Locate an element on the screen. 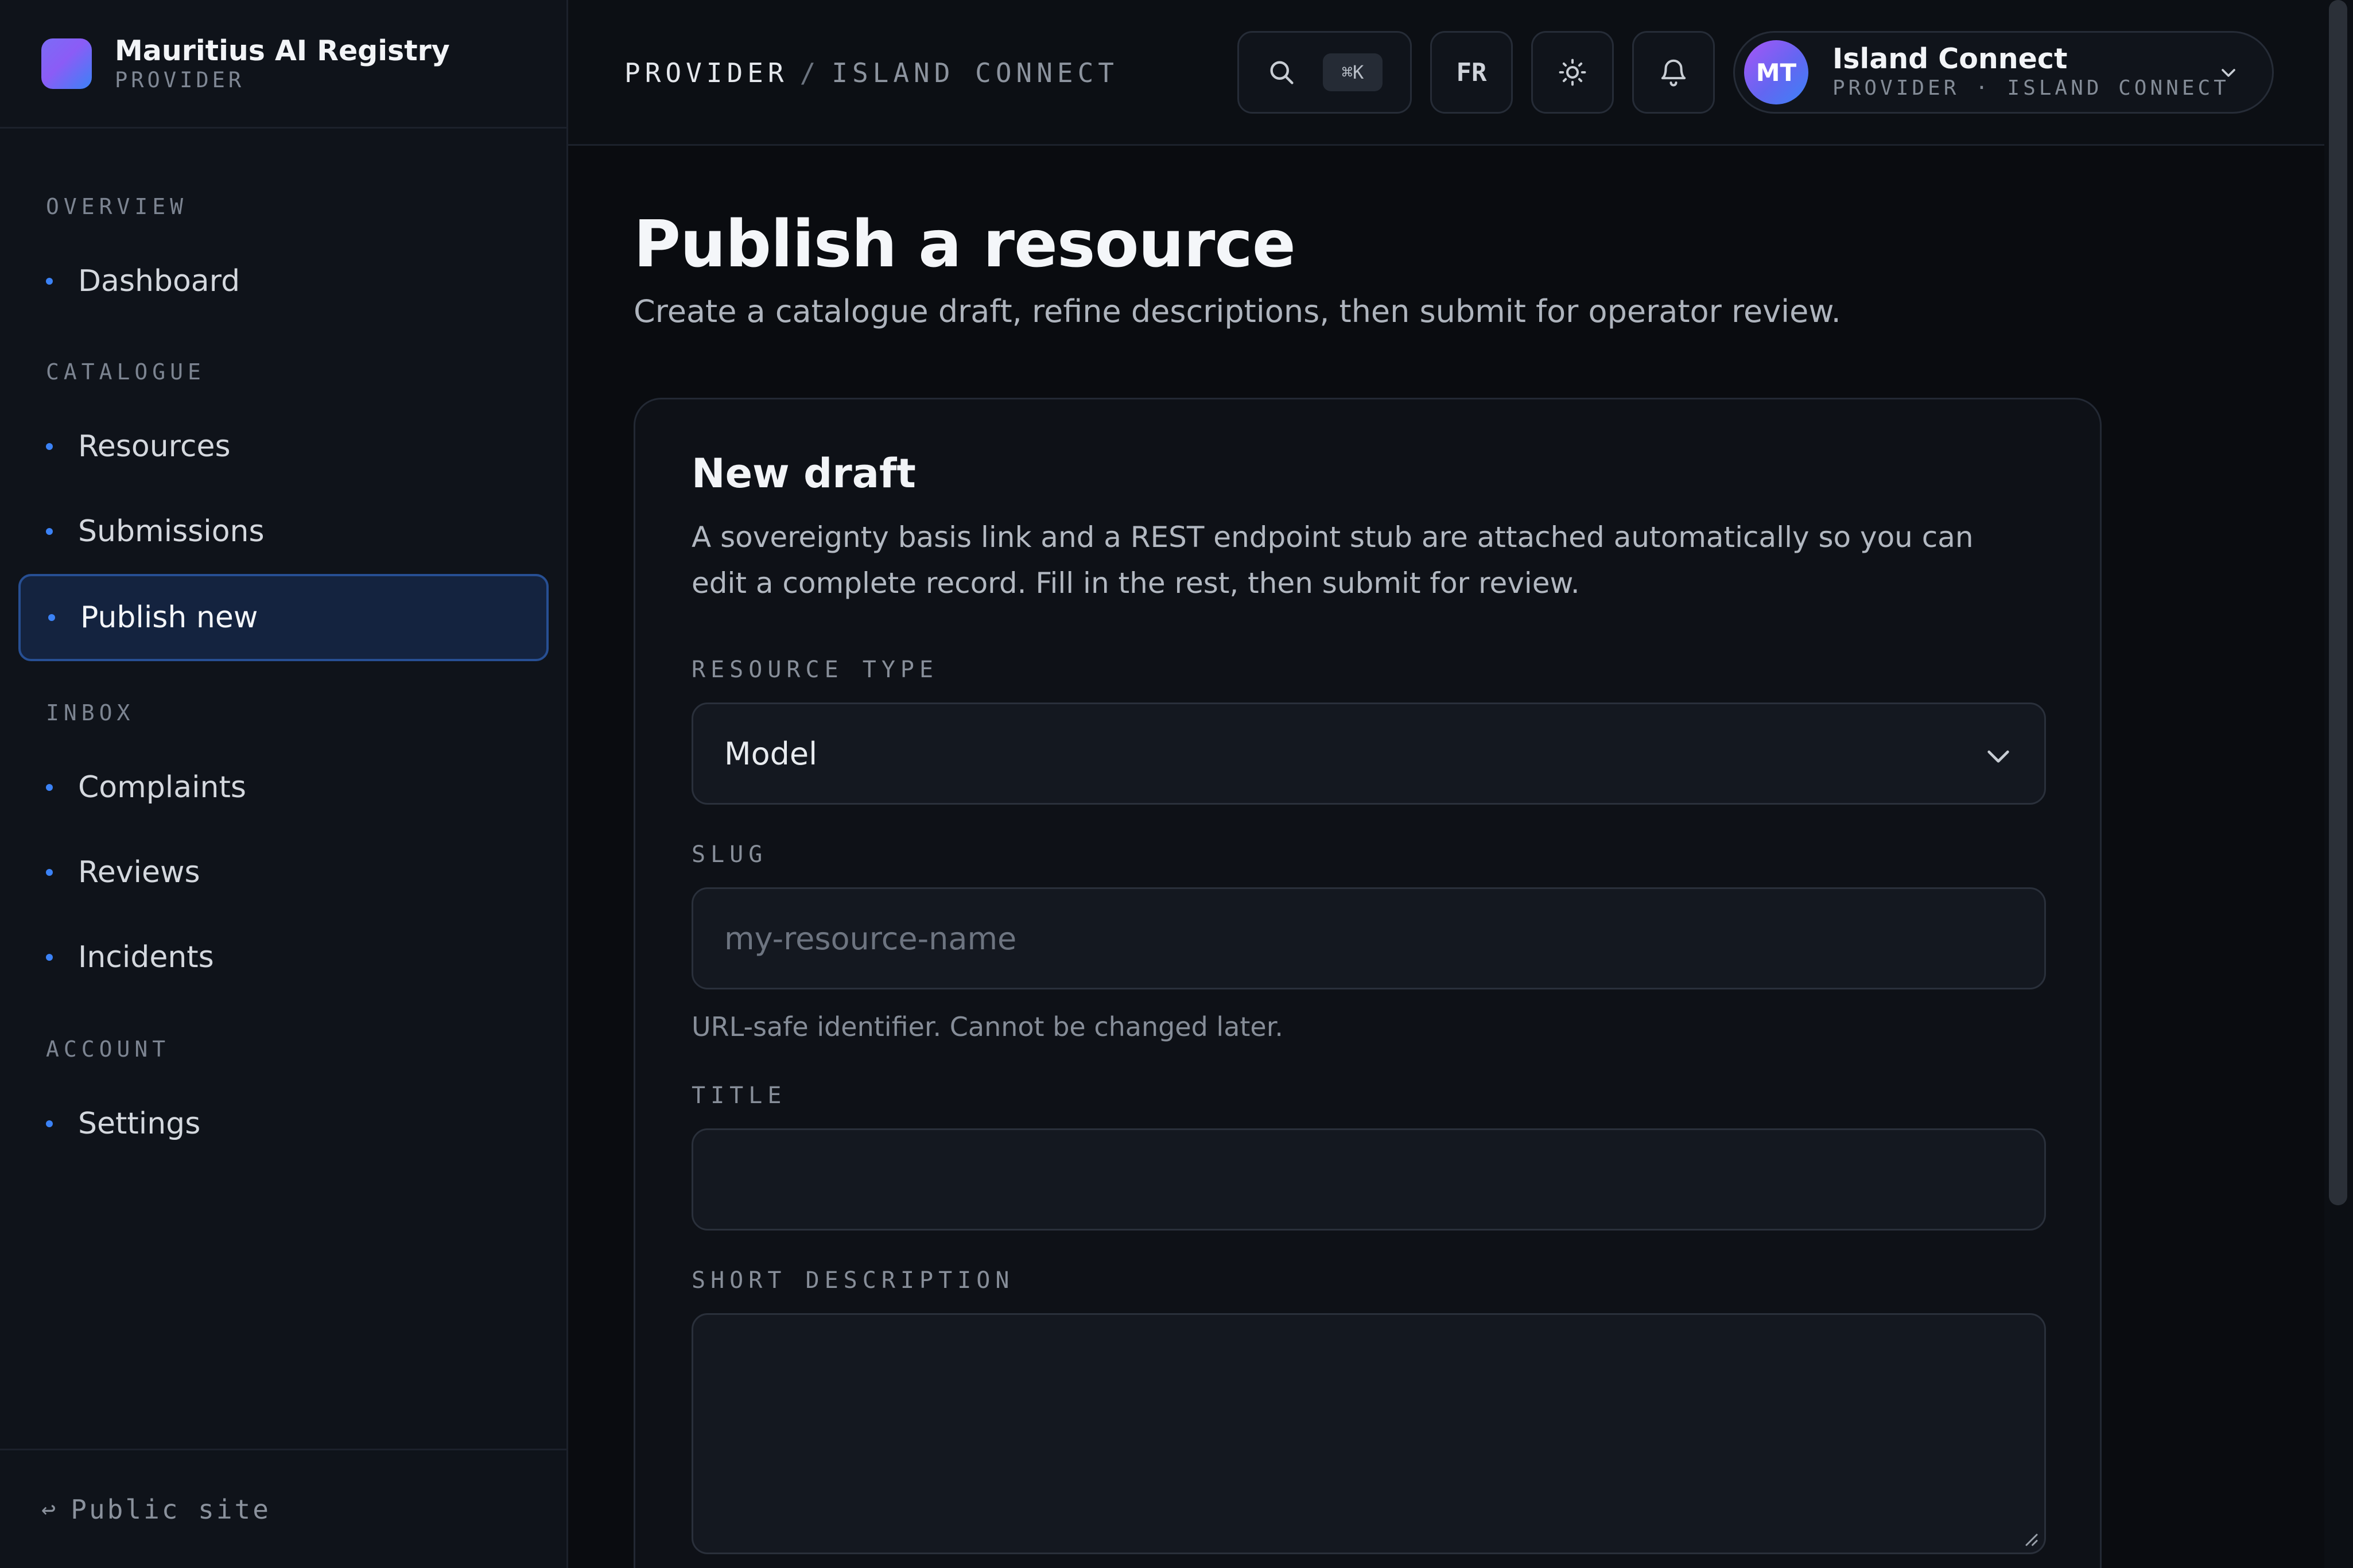  search-button: ⌘K is located at coordinates (1324, 72).